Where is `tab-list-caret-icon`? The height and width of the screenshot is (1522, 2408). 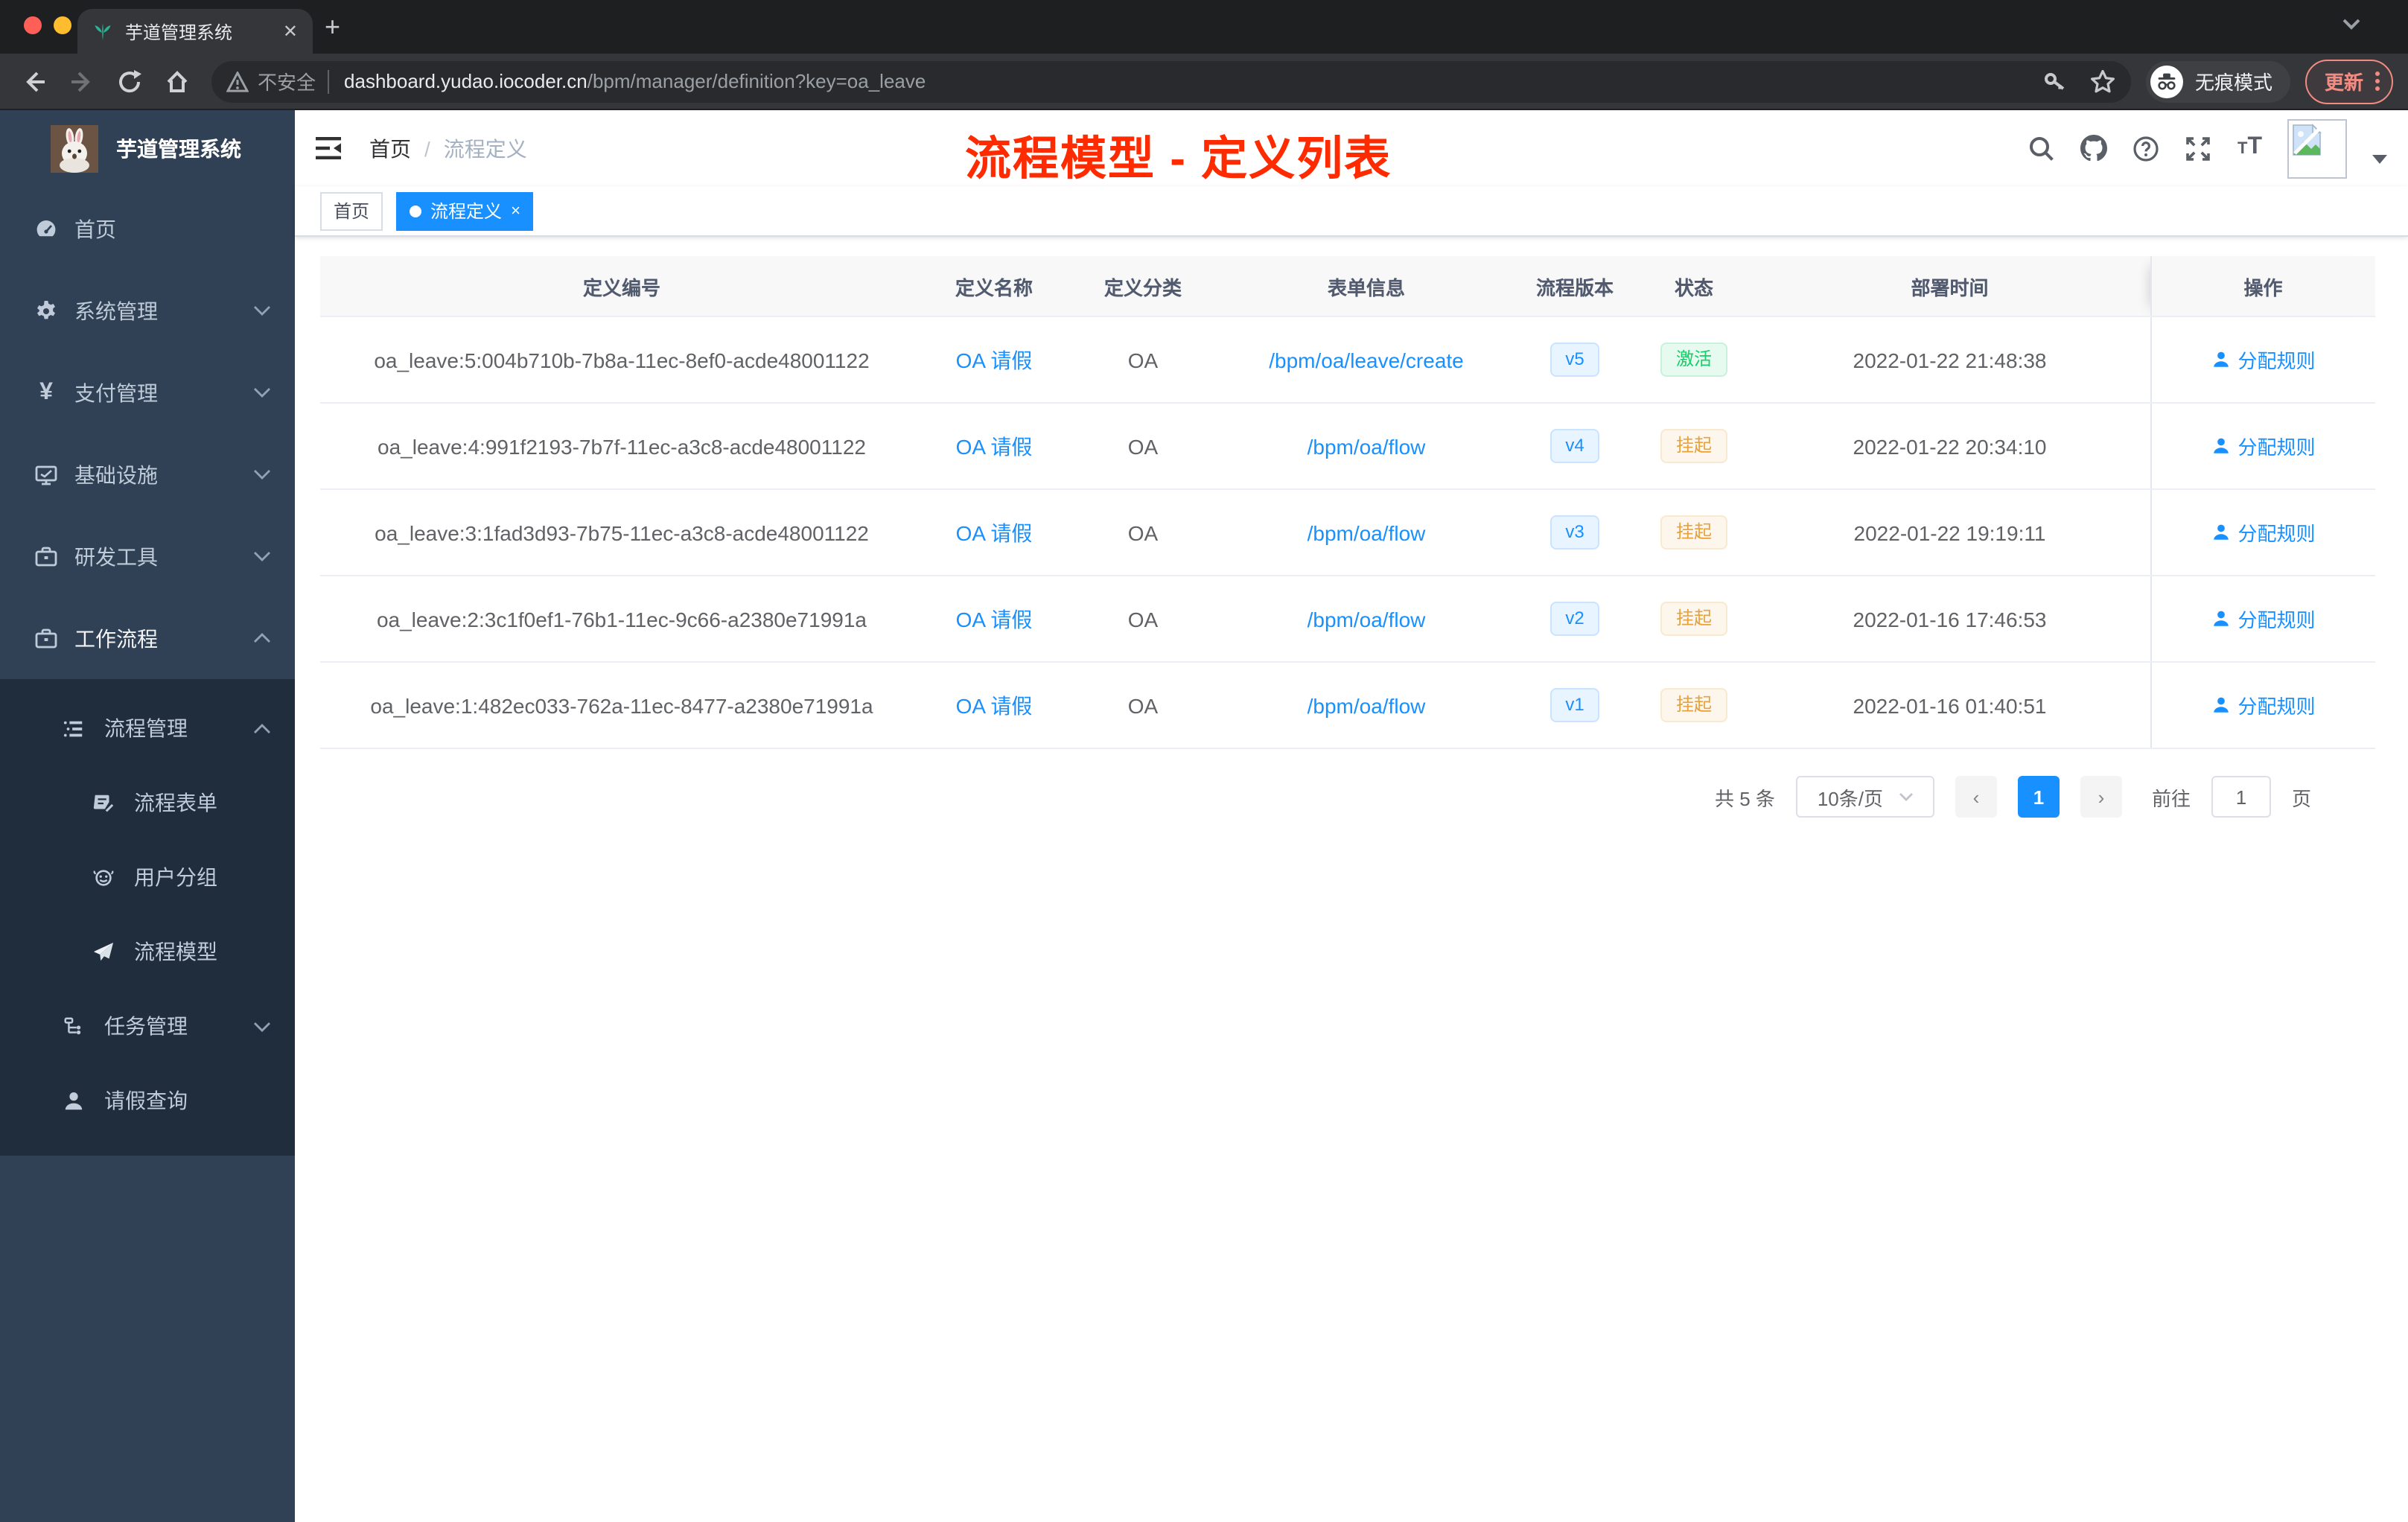
tab-list-caret-icon is located at coordinates (2351, 24).